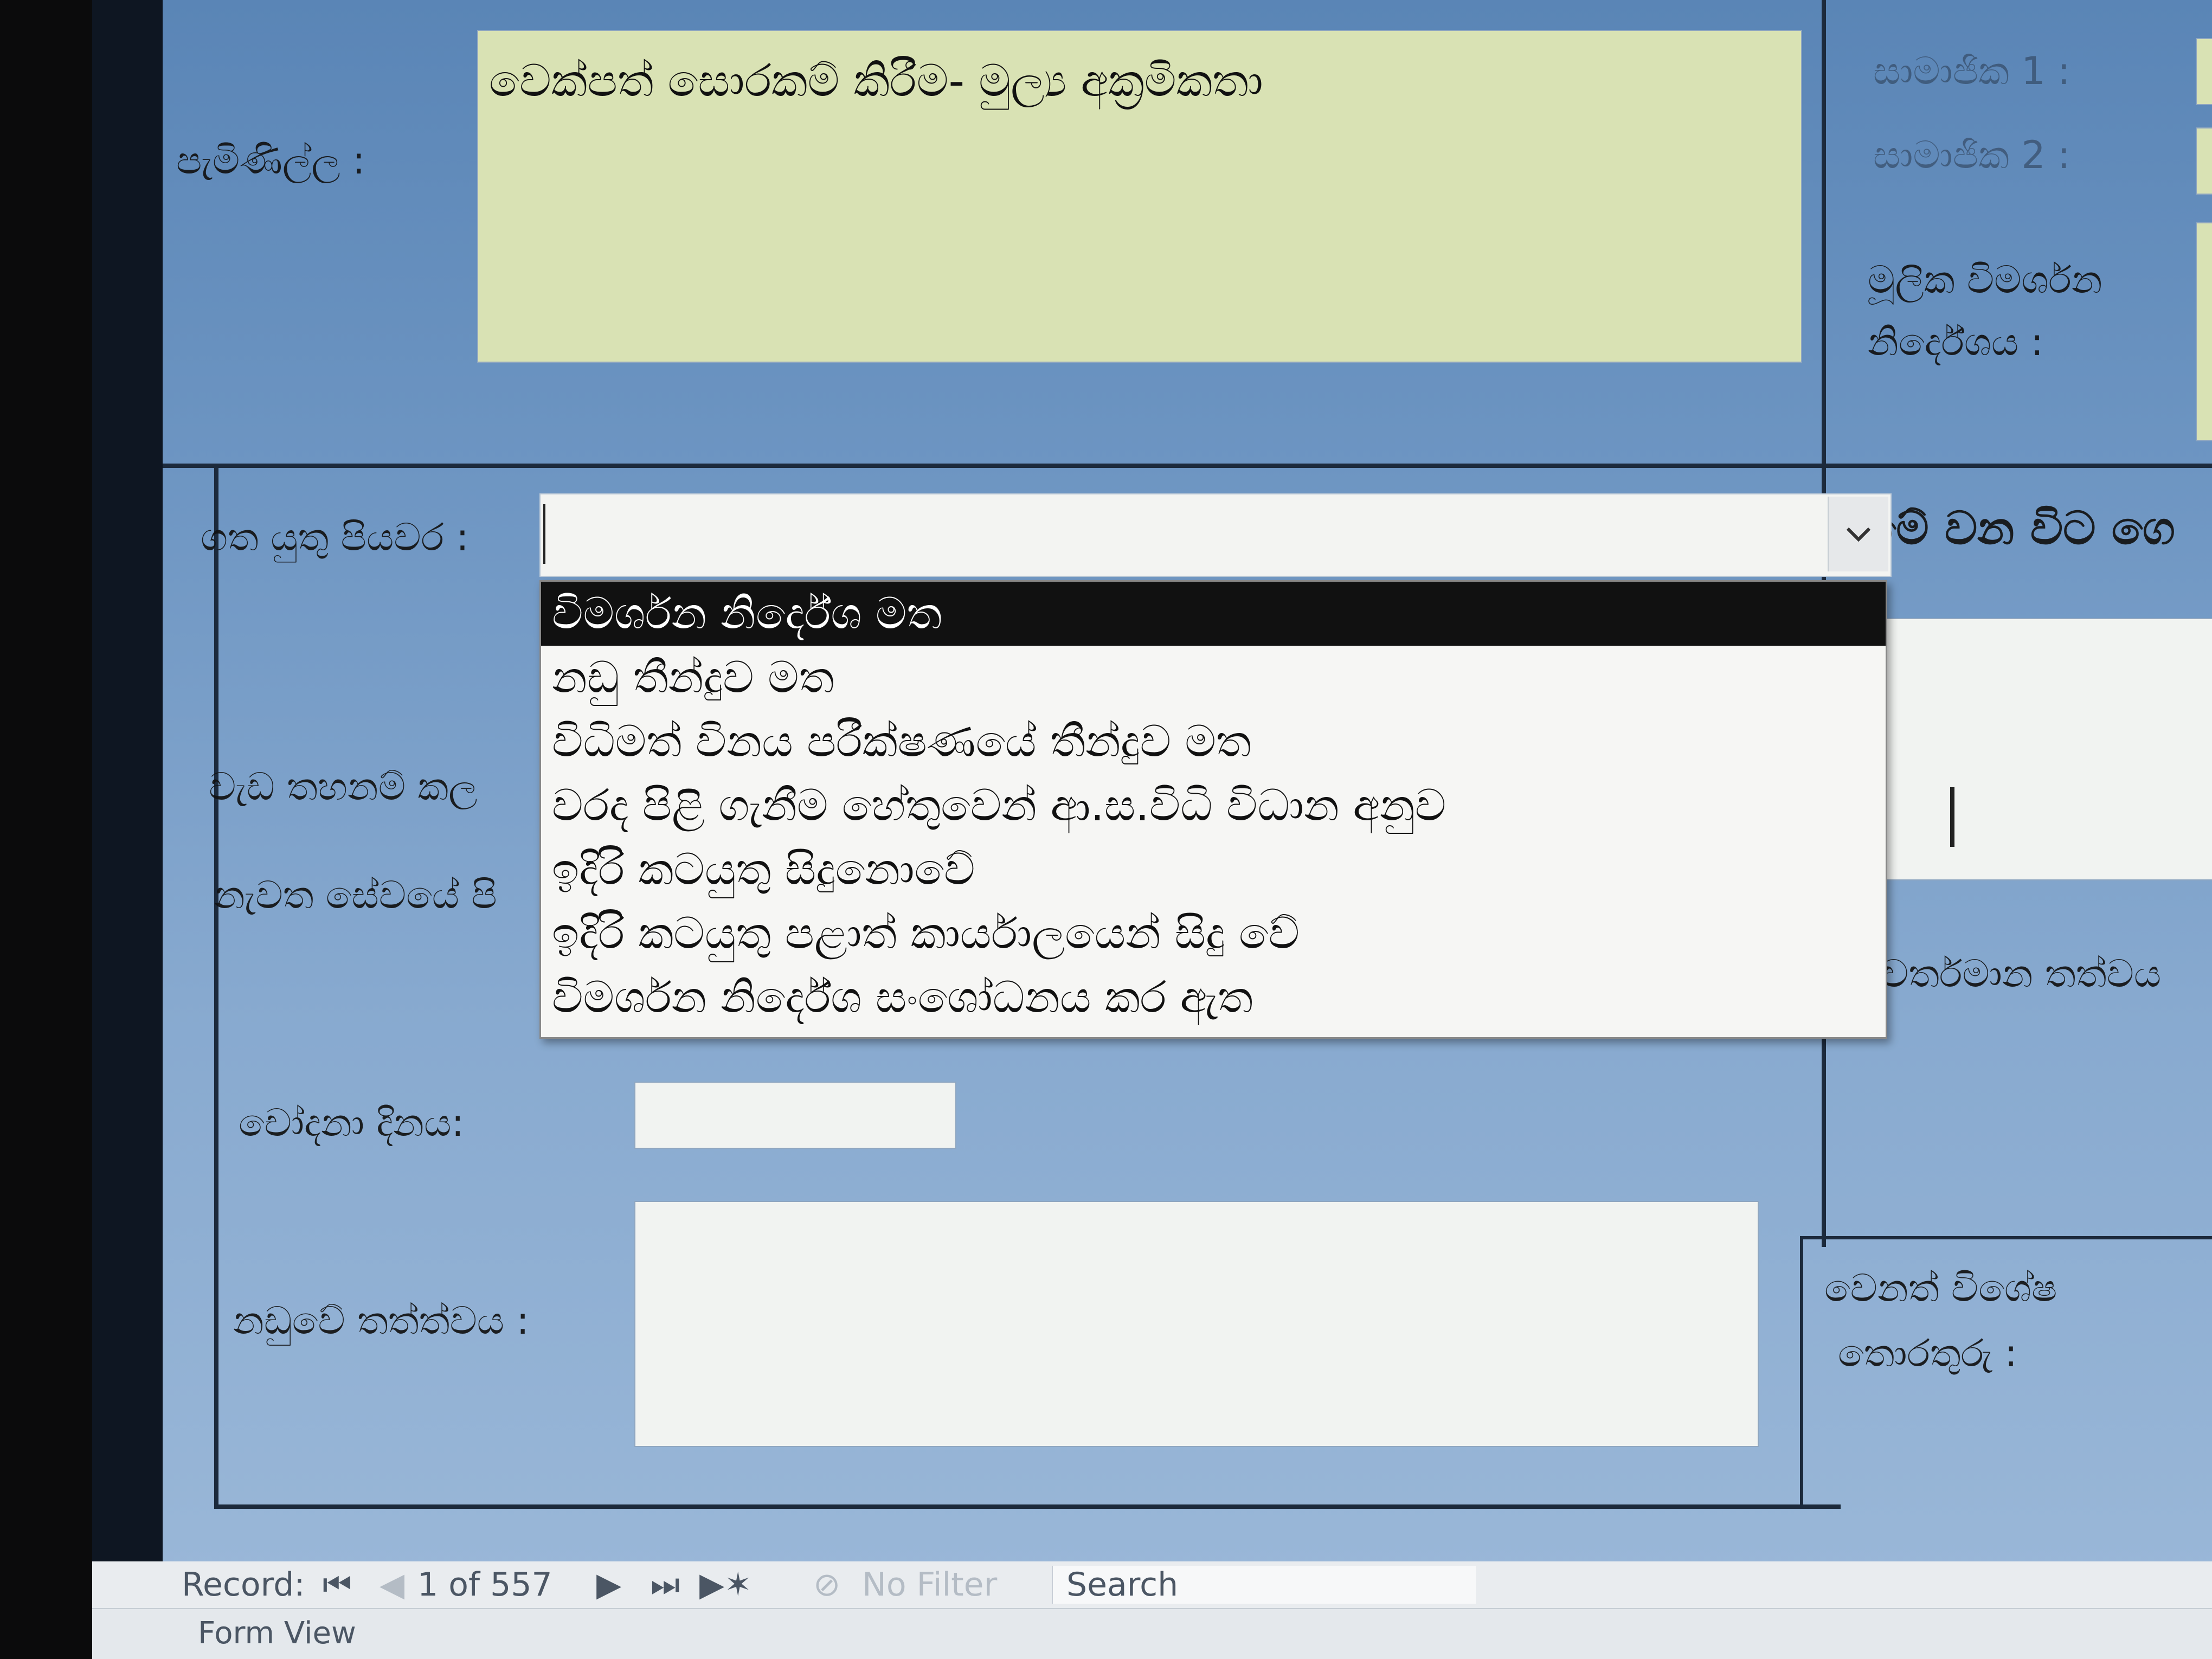  What do you see at coordinates (1928, 1353) in the screenshot?
I see `other-info-line2: තොරතුරු :` at bounding box center [1928, 1353].